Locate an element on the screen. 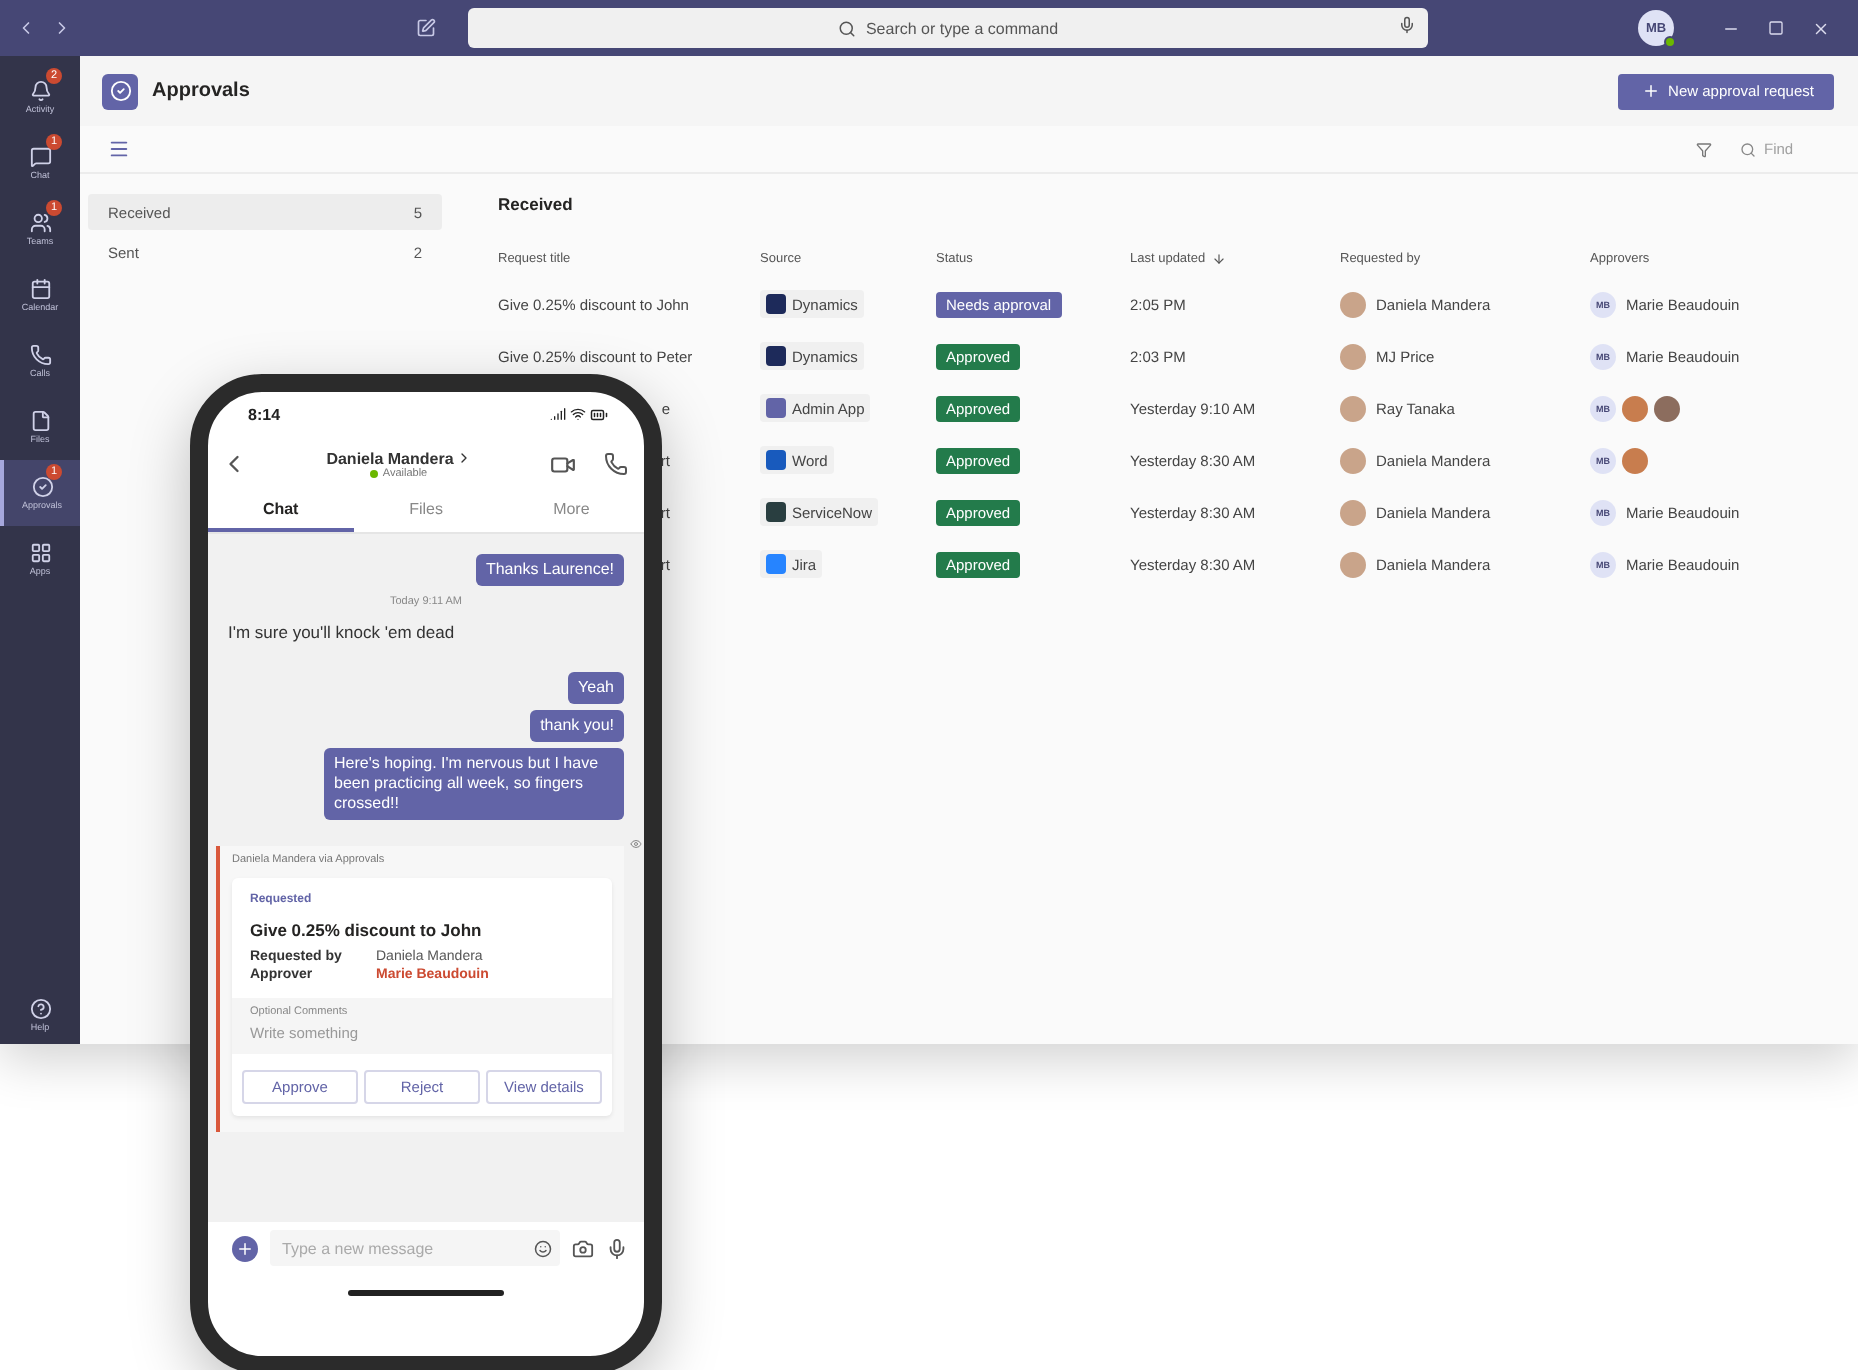 The width and height of the screenshot is (1858, 1370). sent-message: Thanks Laurence! is located at coordinates (549, 570).